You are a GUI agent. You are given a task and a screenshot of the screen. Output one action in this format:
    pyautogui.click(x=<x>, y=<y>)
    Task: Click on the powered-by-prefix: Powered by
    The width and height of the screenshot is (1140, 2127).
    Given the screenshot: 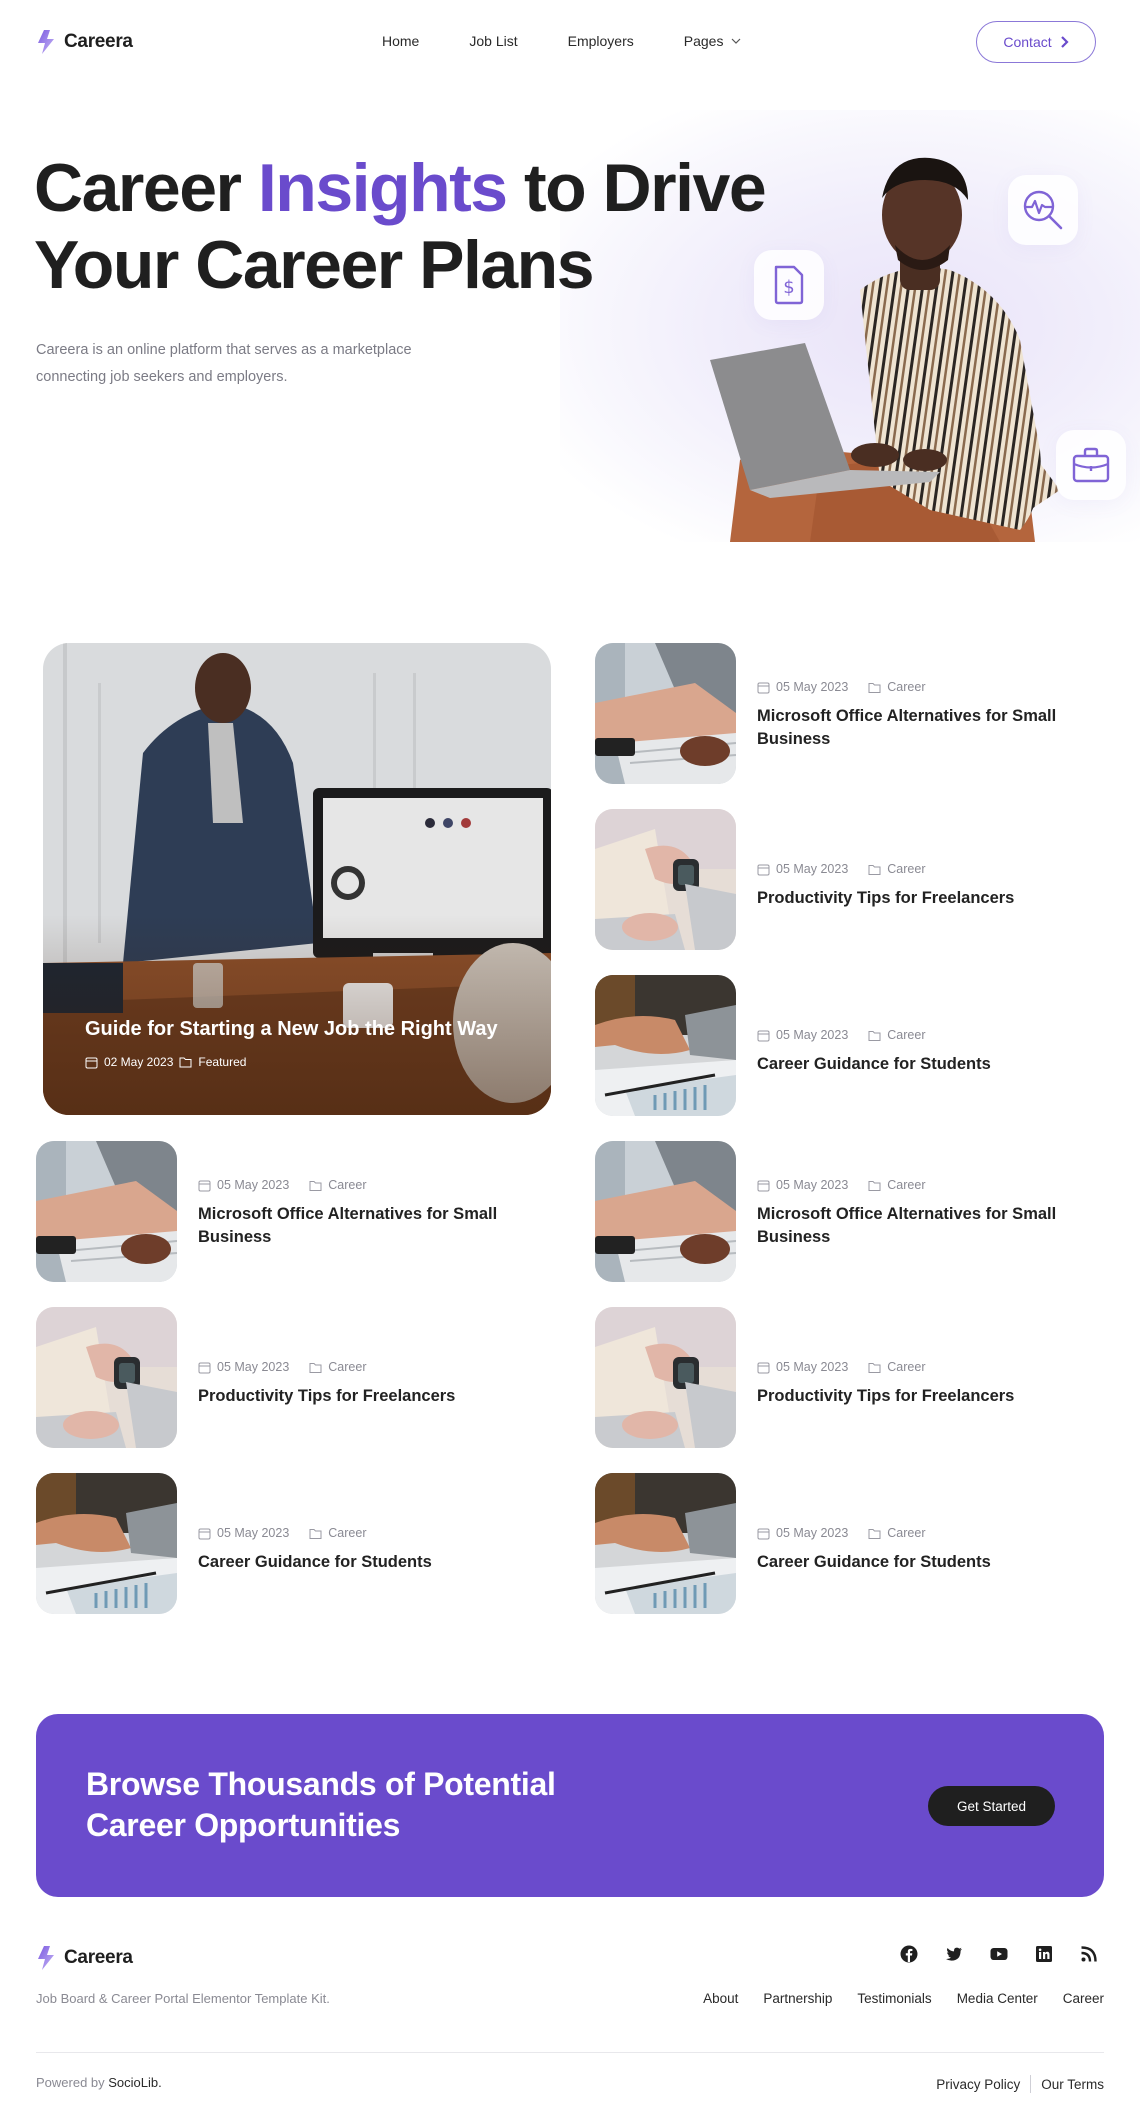 What is the action you would take?
    pyautogui.click(x=72, y=2082)
    